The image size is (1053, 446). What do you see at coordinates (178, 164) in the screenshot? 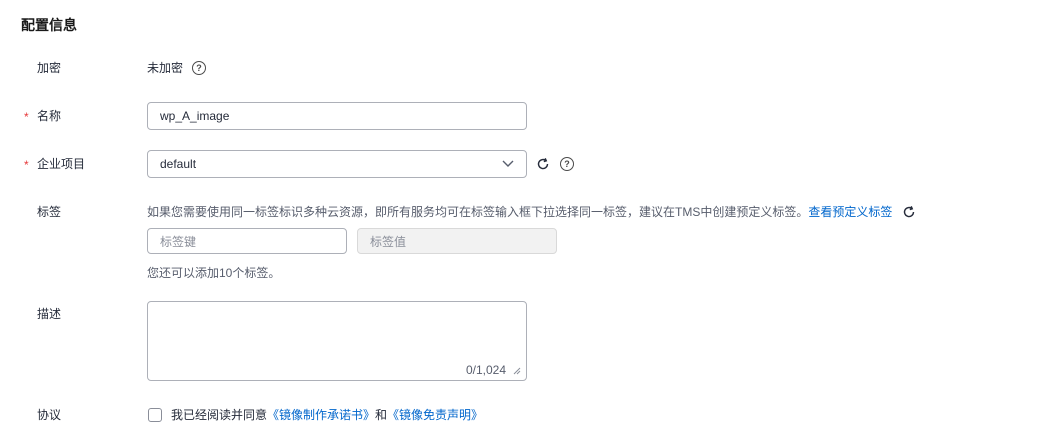
I see `enterprise-project-selected: default` at bounding box center [178, 164].